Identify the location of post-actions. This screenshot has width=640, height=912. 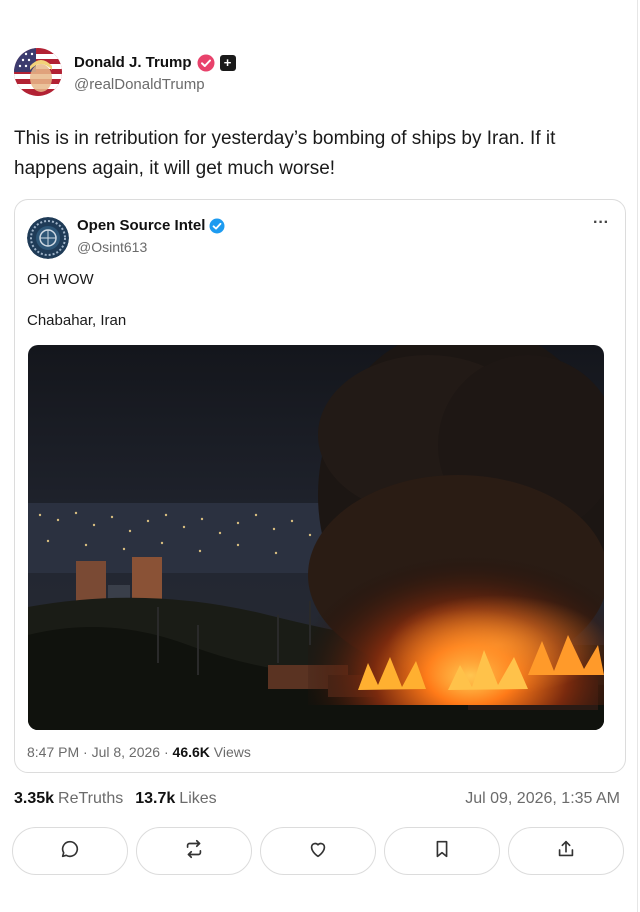
(318, 851).